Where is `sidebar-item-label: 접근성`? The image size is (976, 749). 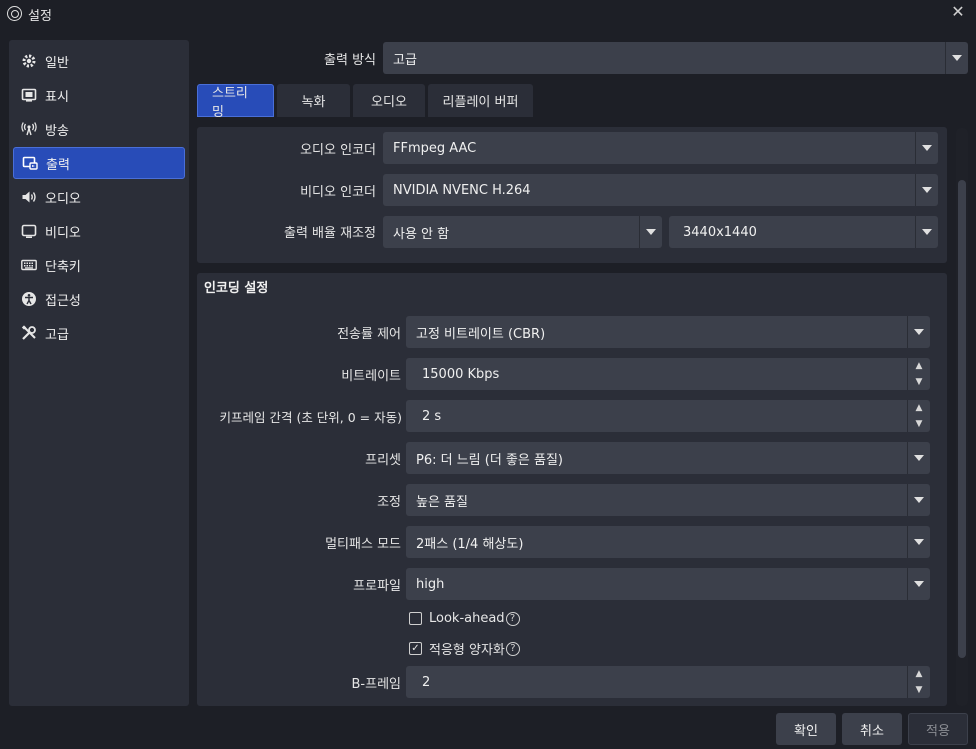
sidebar-item-label: 접근성 is located at coordinates (63, 301).